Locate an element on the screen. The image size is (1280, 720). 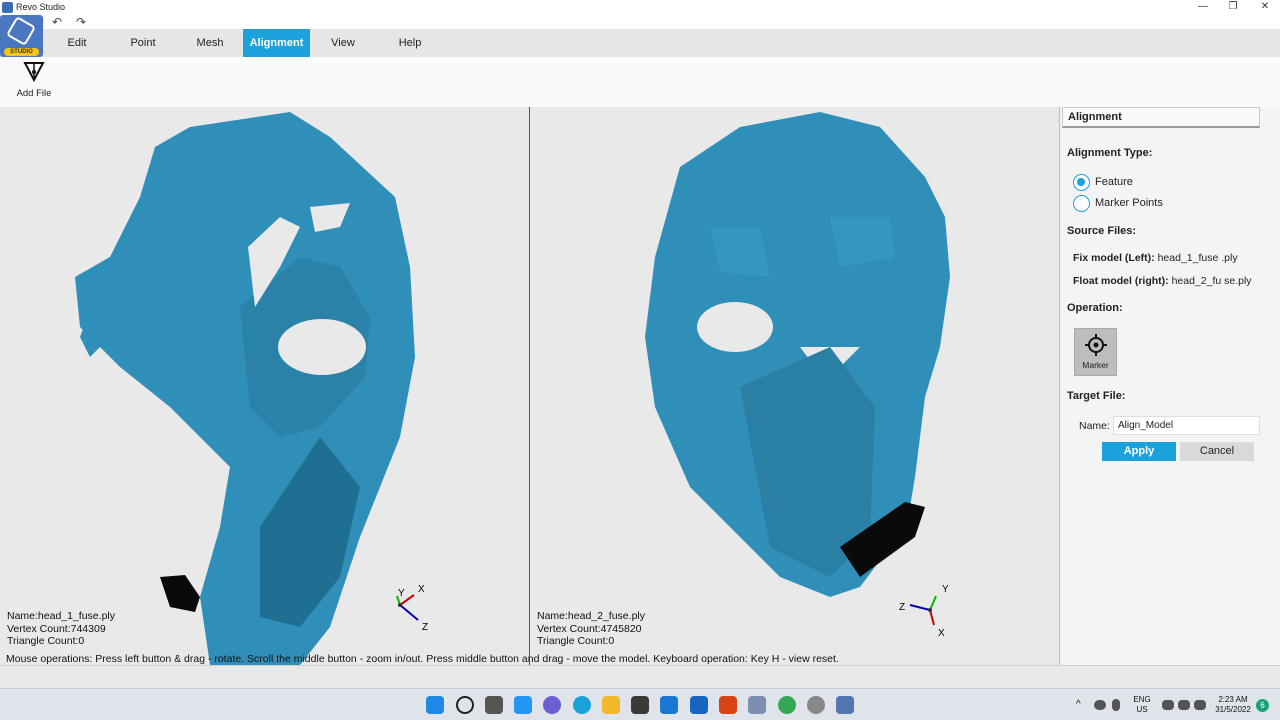
left-model-name: Name:head_1_fuse.ply is located at coordinates (61, 616).